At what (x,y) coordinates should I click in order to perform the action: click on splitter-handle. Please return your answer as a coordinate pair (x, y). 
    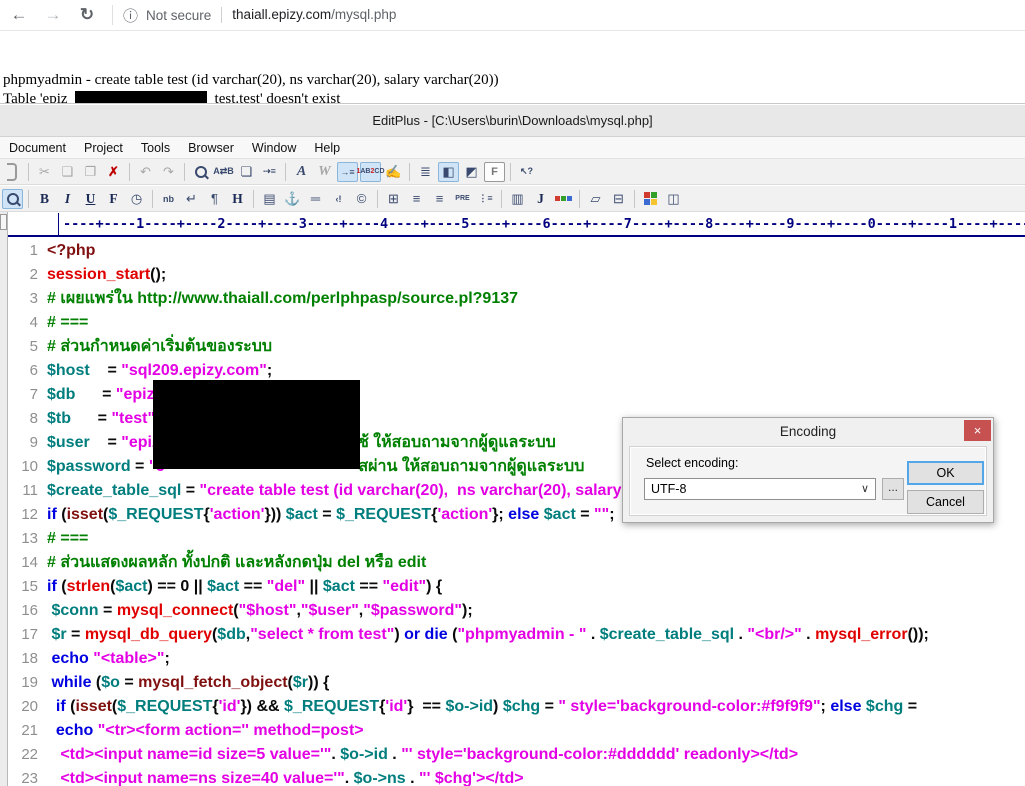
    Looking at the image, I should click on (3, 222).